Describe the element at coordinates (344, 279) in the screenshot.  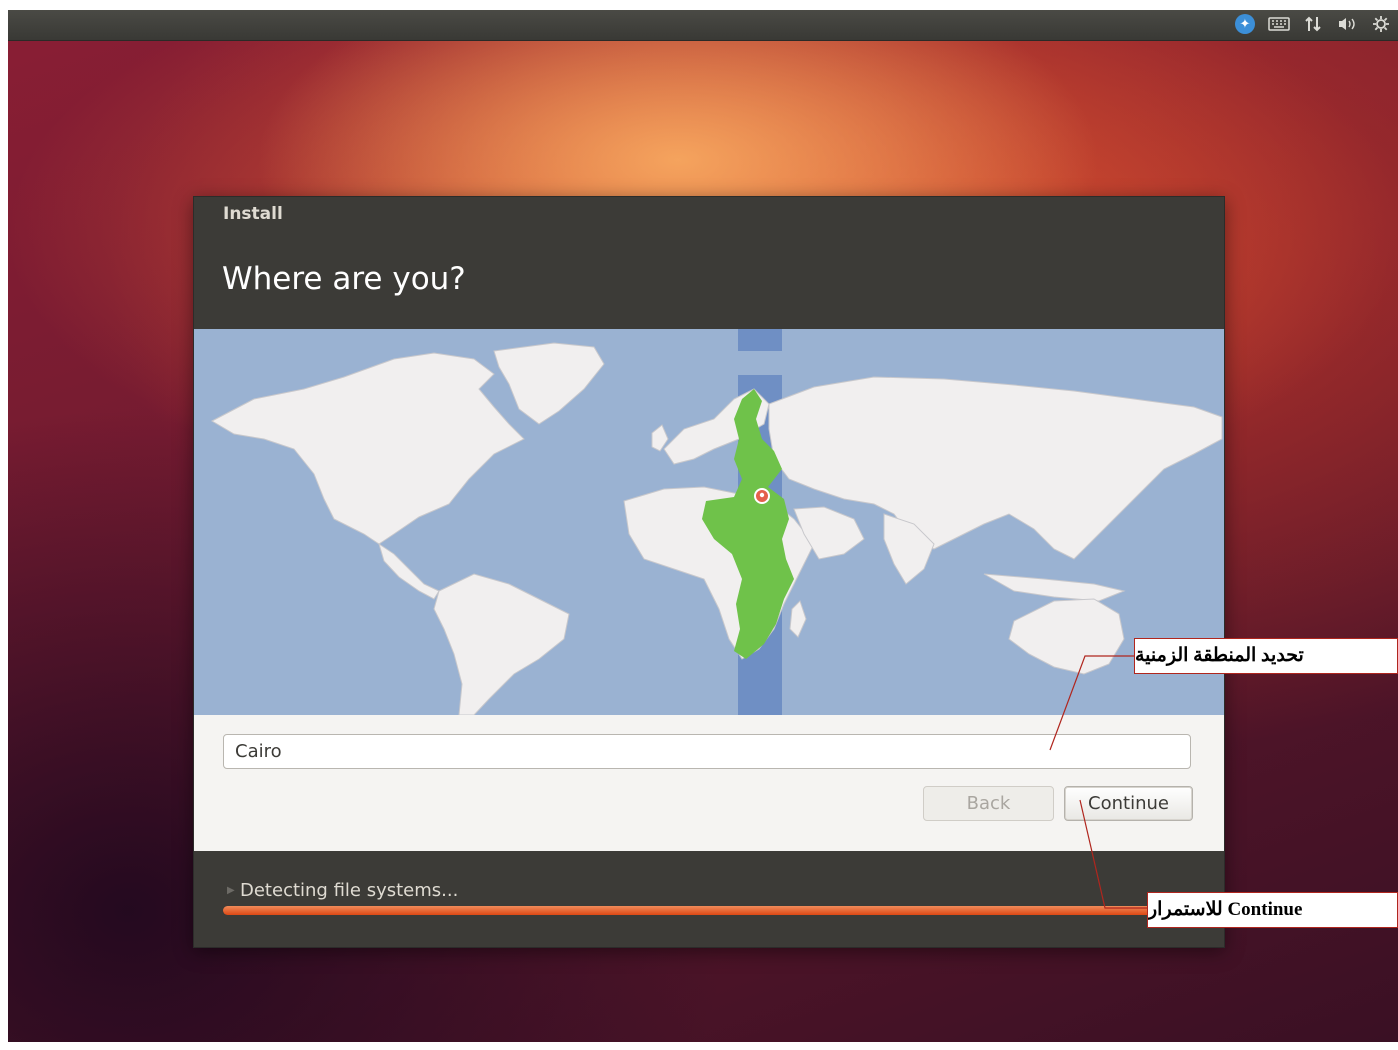
I see `page-title: Where are you?` at that location.